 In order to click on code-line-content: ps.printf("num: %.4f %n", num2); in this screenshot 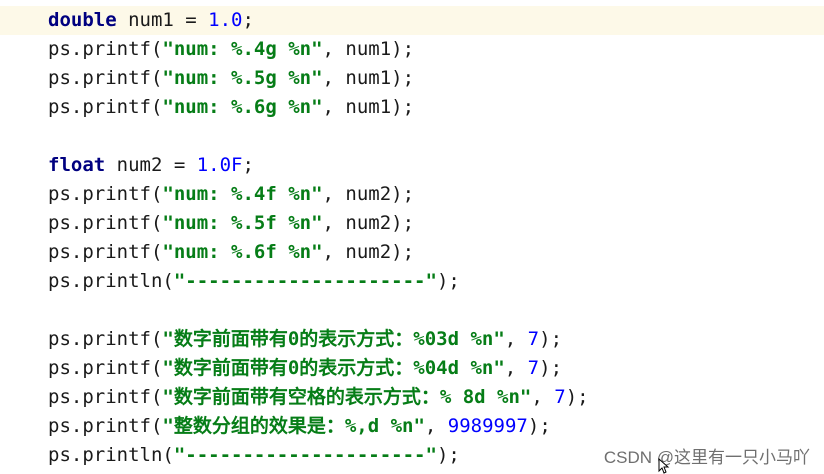, I will do `click(231, 194)`.